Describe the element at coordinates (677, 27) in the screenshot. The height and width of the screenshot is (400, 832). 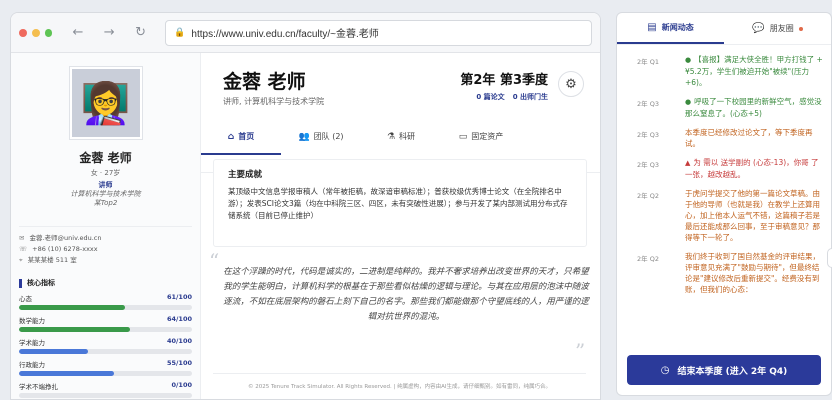
I see `tab-news-label: 新闻动态` at that location.